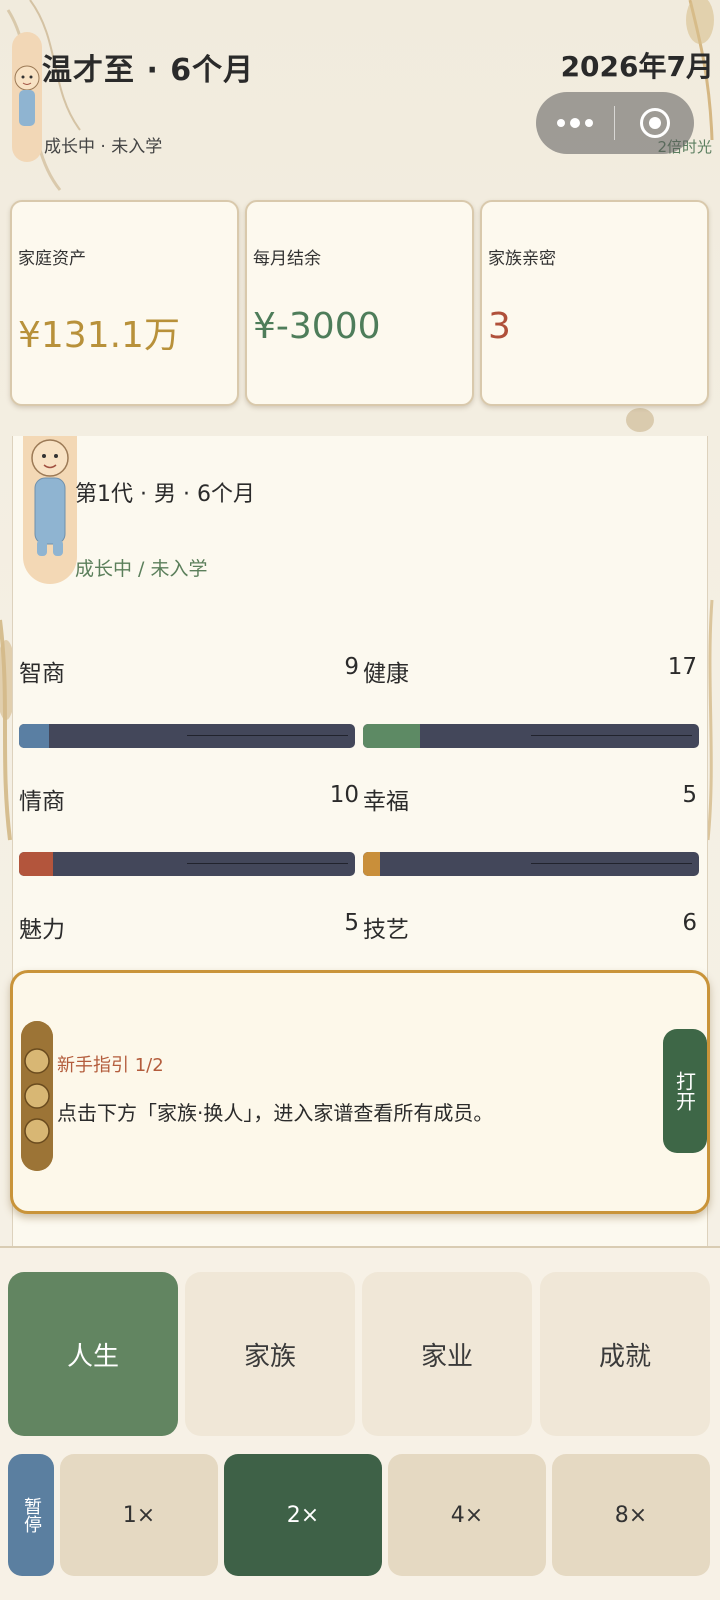 The width and height of the screenshot is (720, 1600). I want to click on tab-achievements: 成就, so click(625, 1354).